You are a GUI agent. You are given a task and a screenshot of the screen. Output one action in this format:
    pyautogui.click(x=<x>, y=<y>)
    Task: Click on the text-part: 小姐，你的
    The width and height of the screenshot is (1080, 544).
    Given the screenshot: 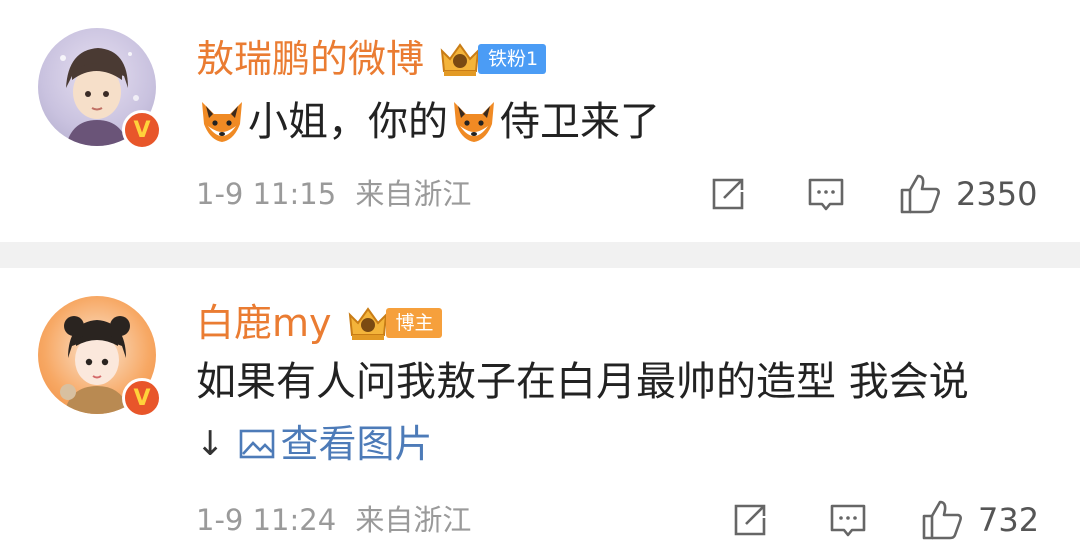 What is the action you would take?
    pyautogui.click(x=348, y=122)
    